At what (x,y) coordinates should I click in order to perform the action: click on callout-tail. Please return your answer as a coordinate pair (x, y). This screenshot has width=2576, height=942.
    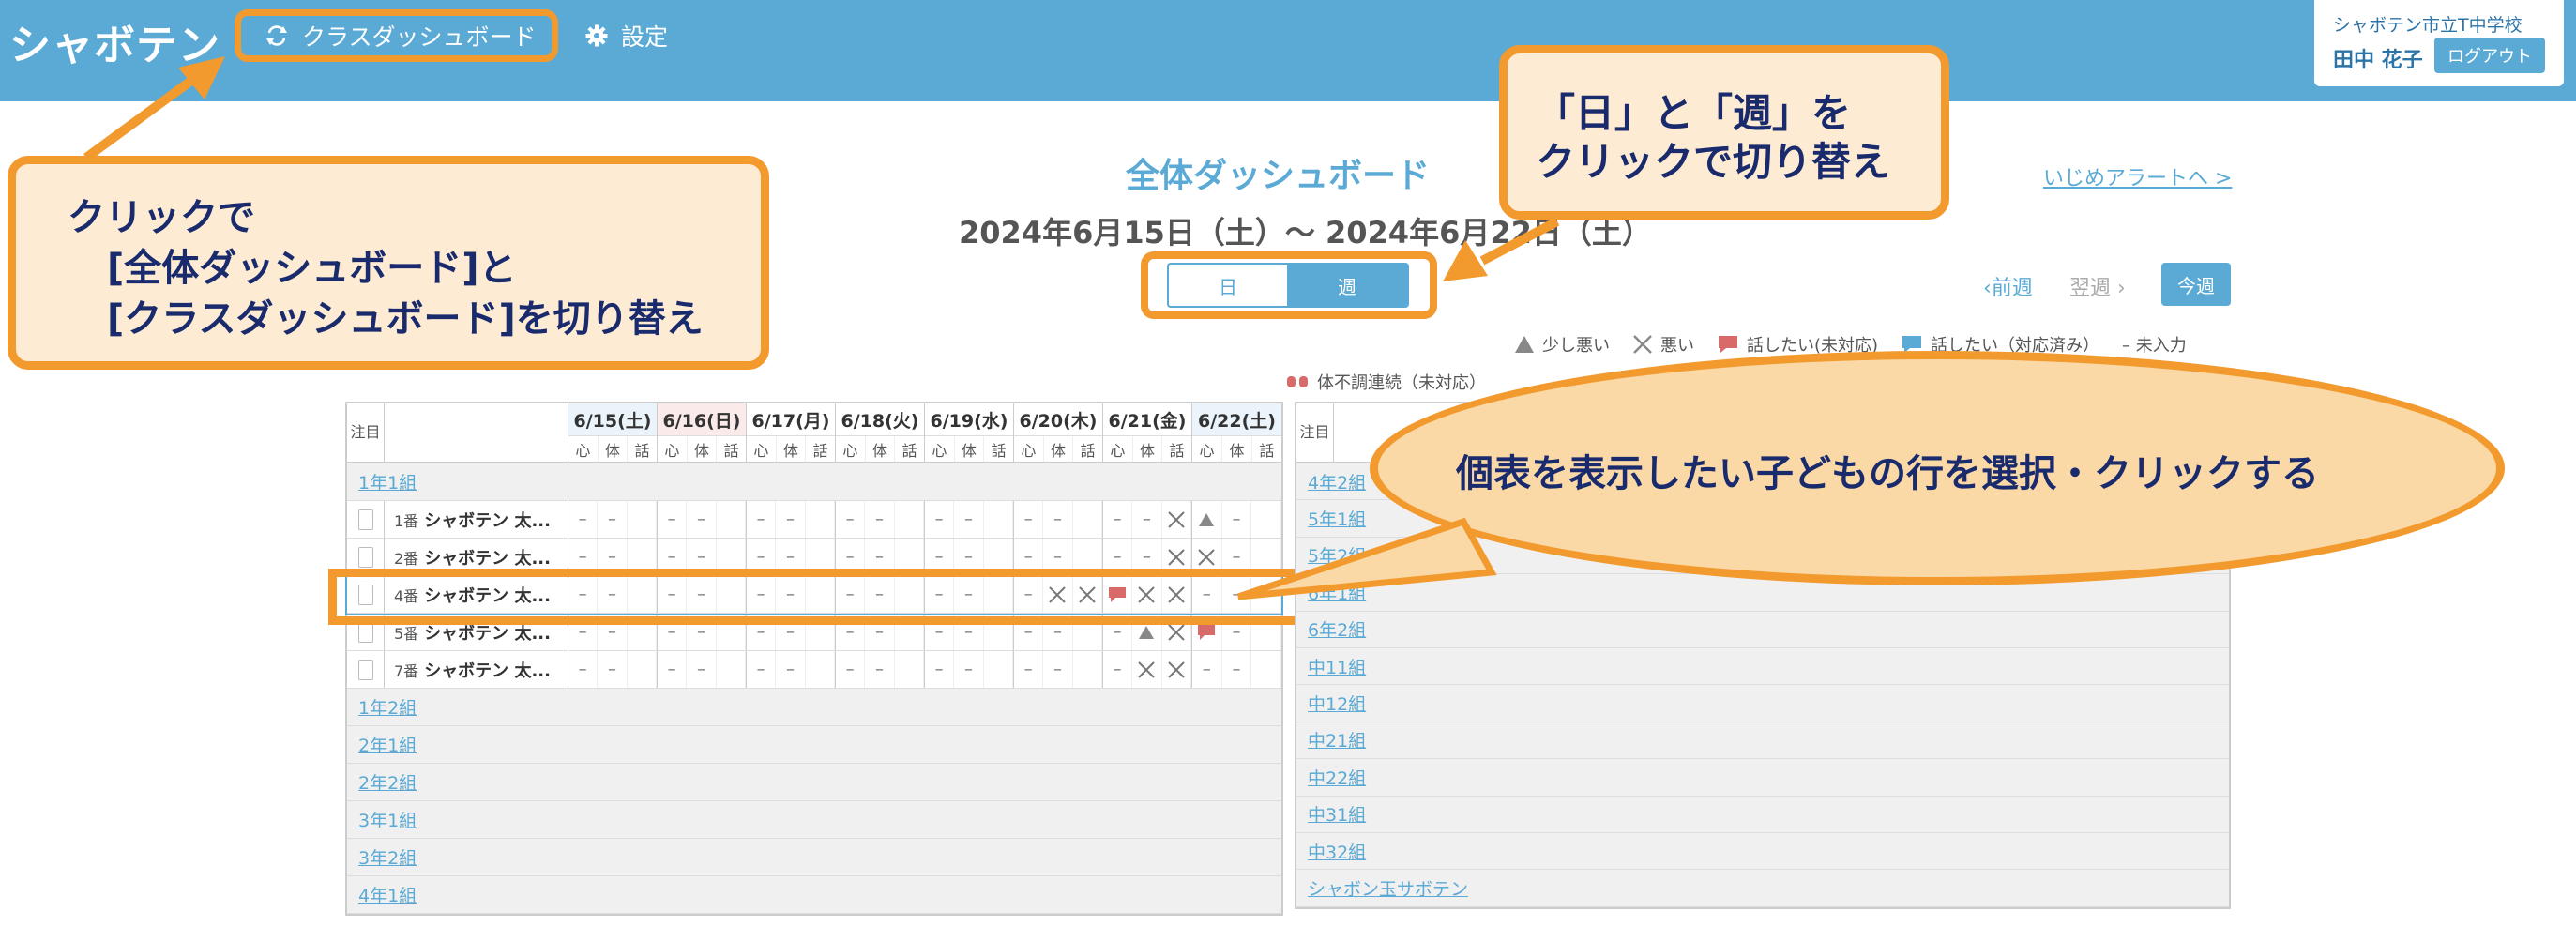
    Looking at the image, I should click on (1366, 558).